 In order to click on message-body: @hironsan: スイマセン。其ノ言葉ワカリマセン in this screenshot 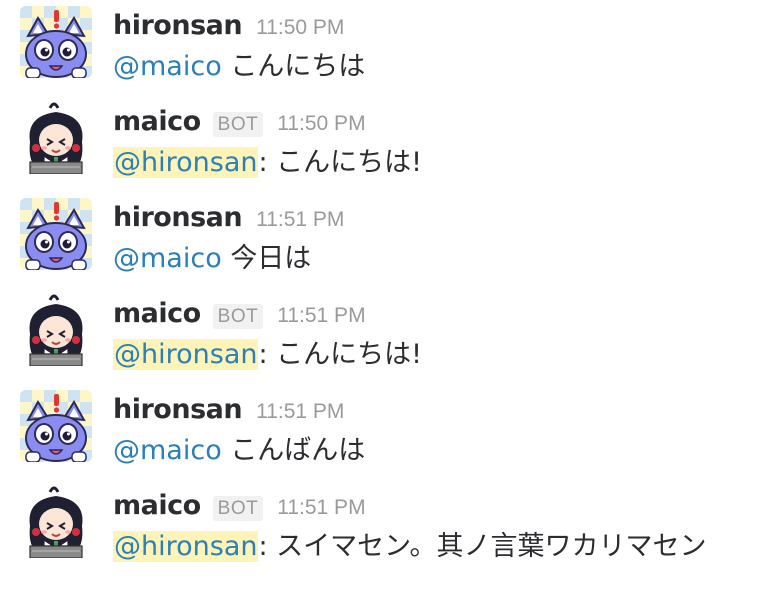, I will do `click(410, 547)`.